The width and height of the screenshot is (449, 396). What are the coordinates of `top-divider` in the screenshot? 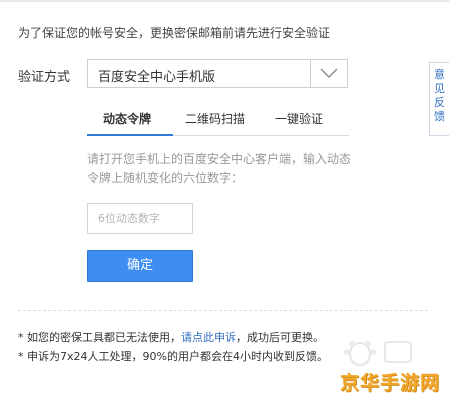 It's located at (224, 1).